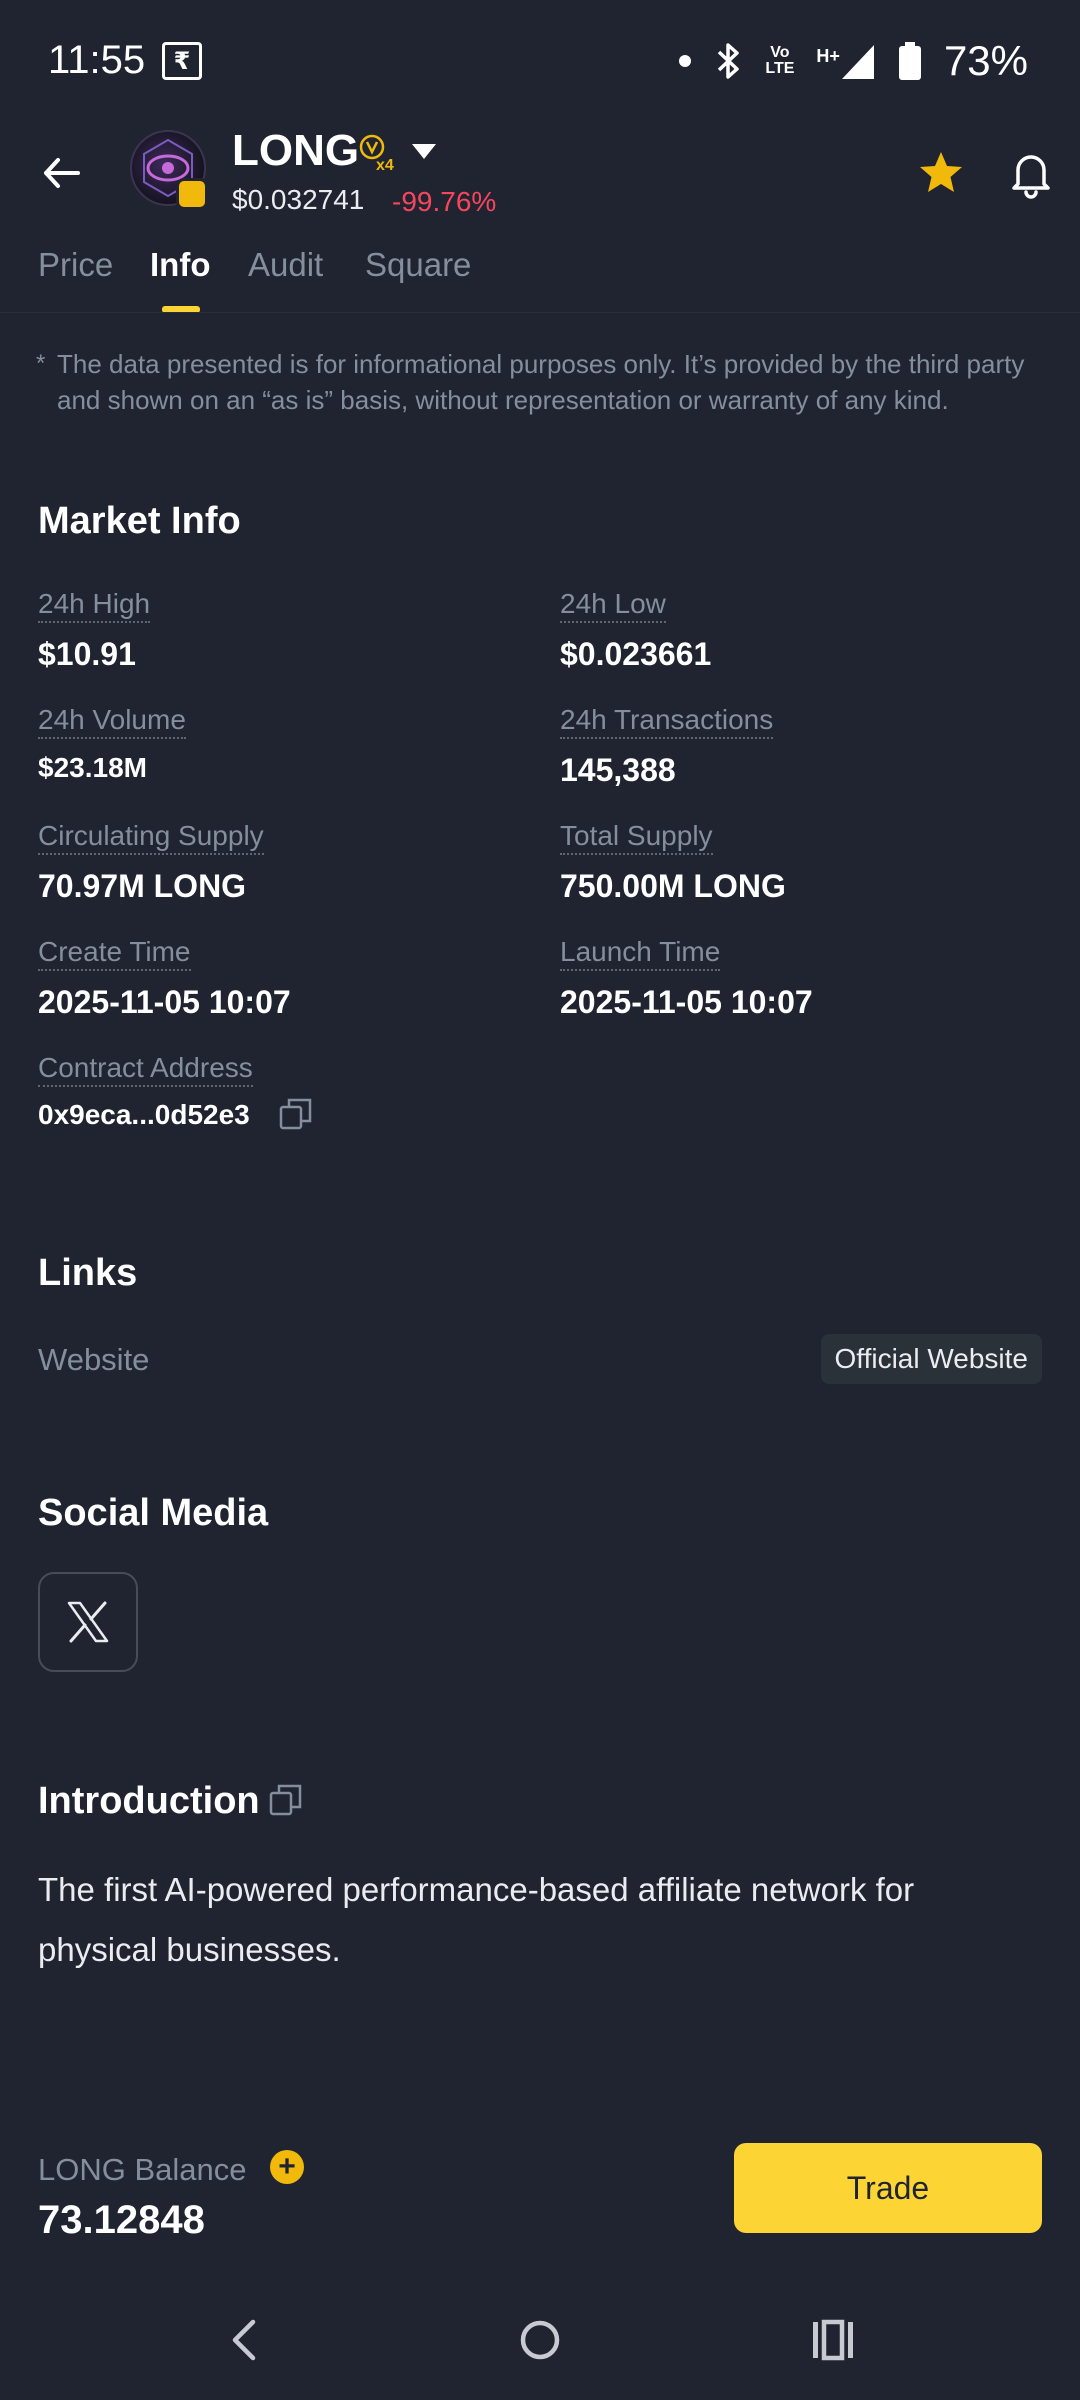 This screenshot has height=2400, width=1080. What do you see at coordinates (909, 61) in the screenshot?
I see `battery-icon` at bounding box center [909, 61].